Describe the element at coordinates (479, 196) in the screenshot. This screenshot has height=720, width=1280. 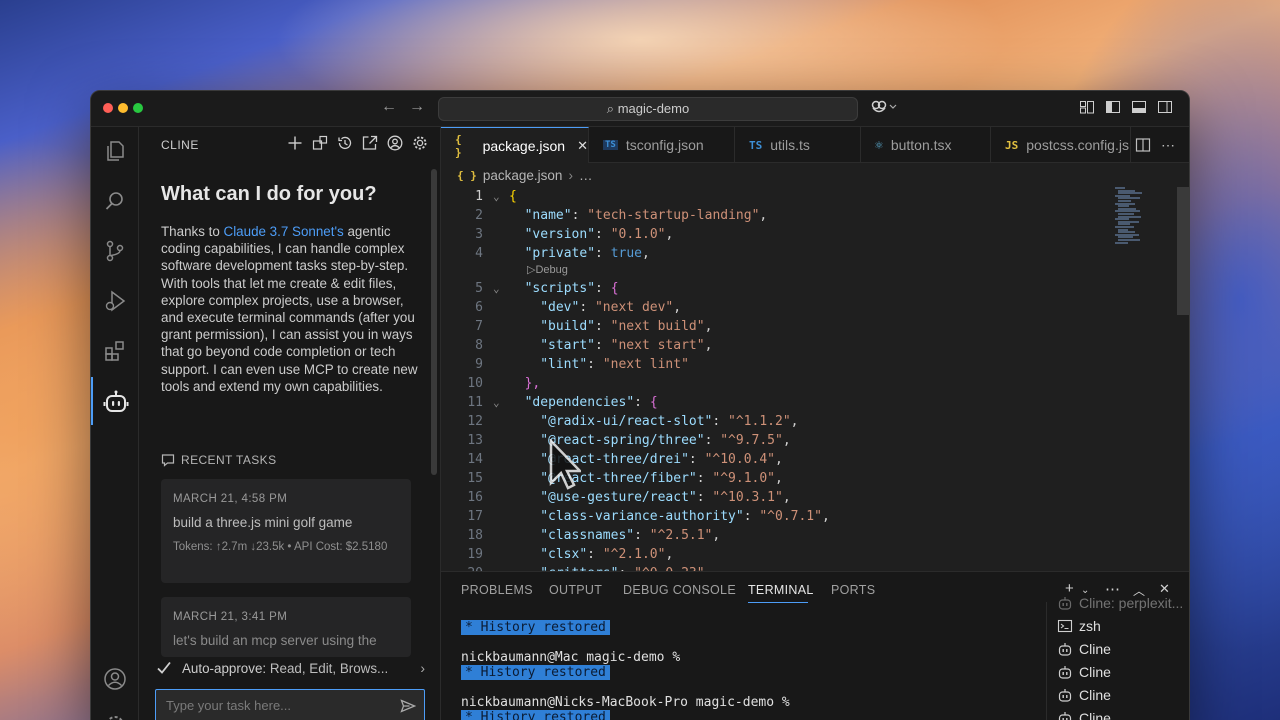
I see `line-number: 1` at that location.